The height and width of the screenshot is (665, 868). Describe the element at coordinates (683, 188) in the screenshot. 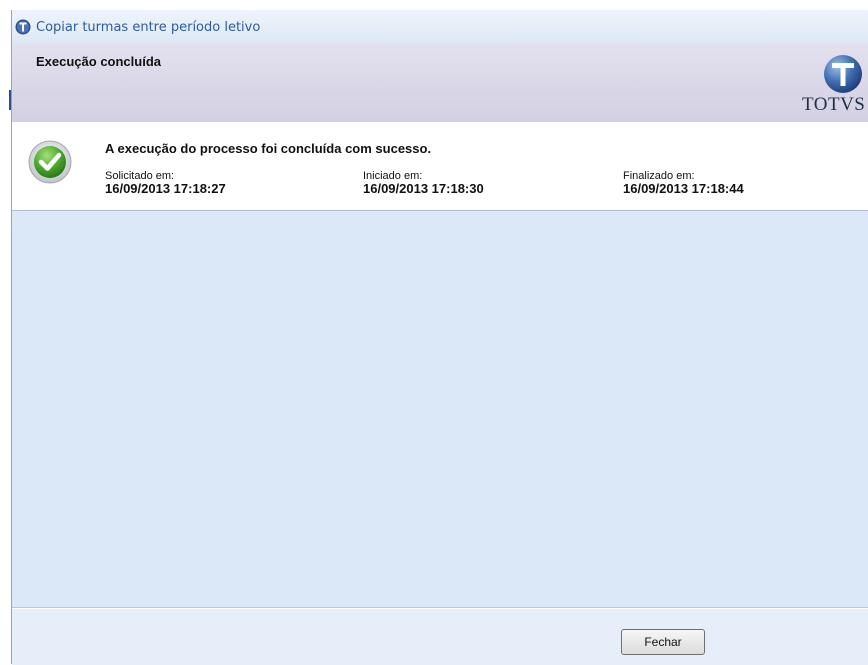

I see `finished-value: 16/09/2013 17:18:44` at that location.